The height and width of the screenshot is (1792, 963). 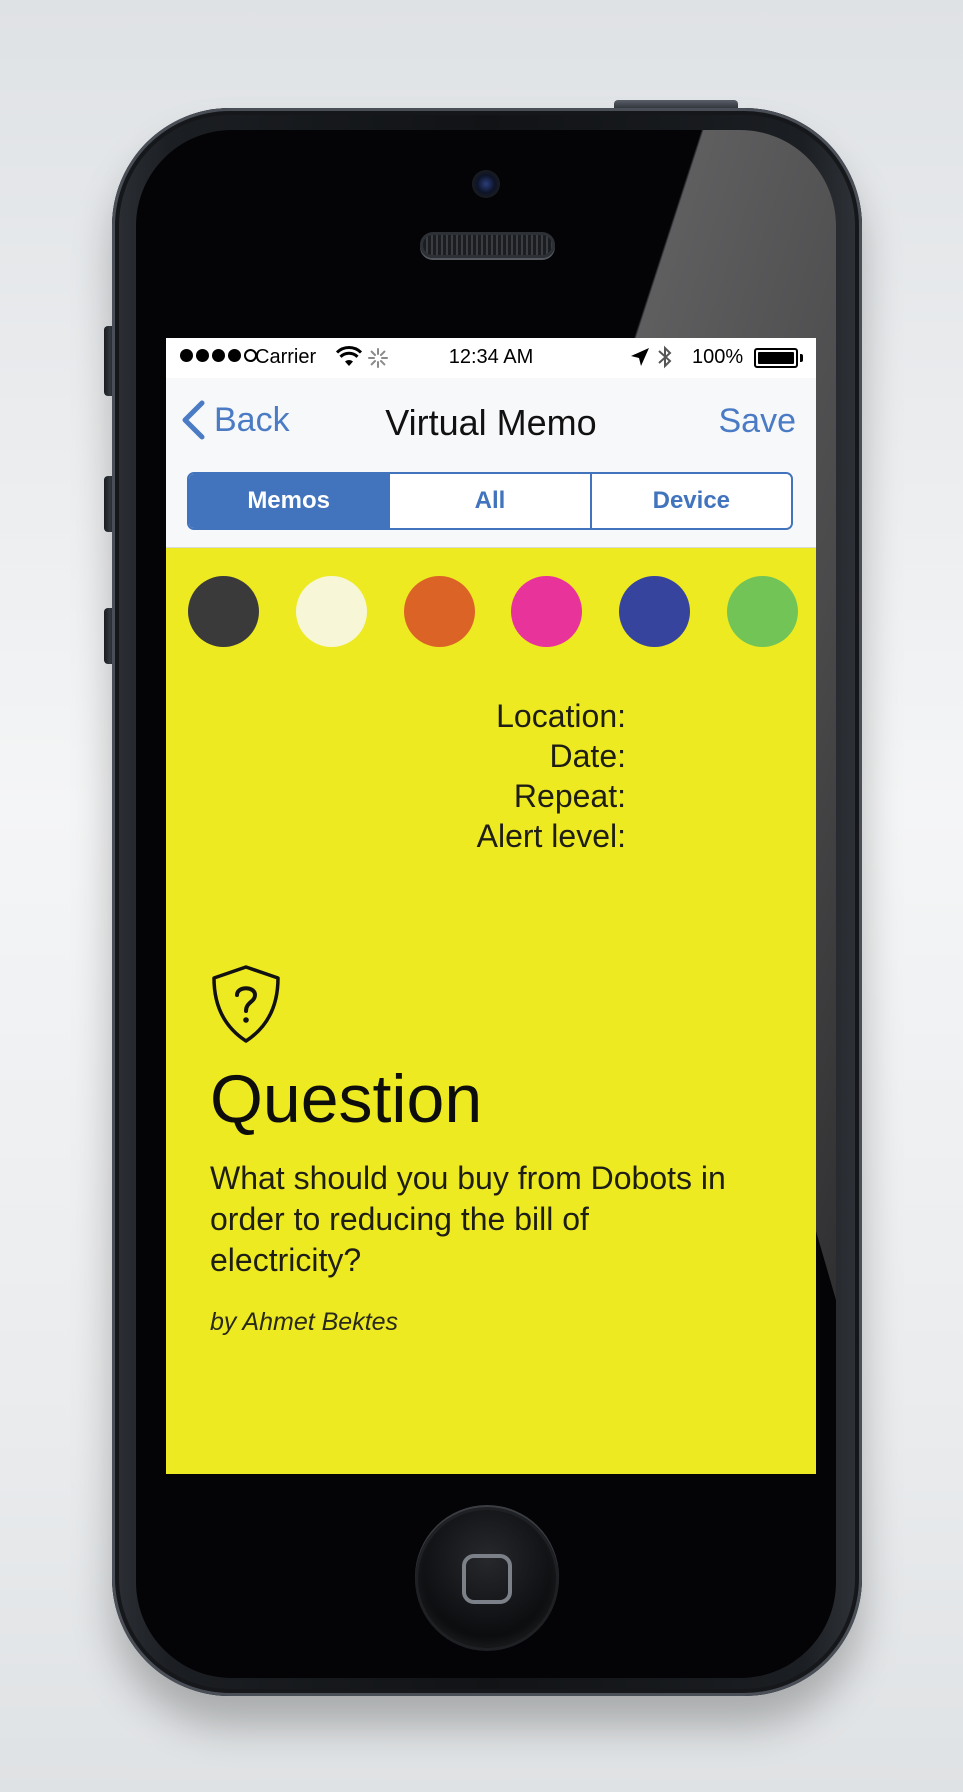 I want to click on home-button, so click(x=487, y=1579).